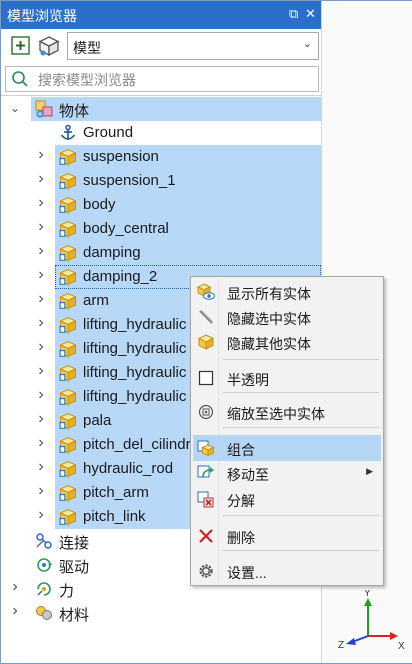 This screenshot has width=412, height=664. What do you see at coordinates (287, 378) in the screenshot?
I see `menu-item-checkbox: 半透明` at bounding box center [287, 378].